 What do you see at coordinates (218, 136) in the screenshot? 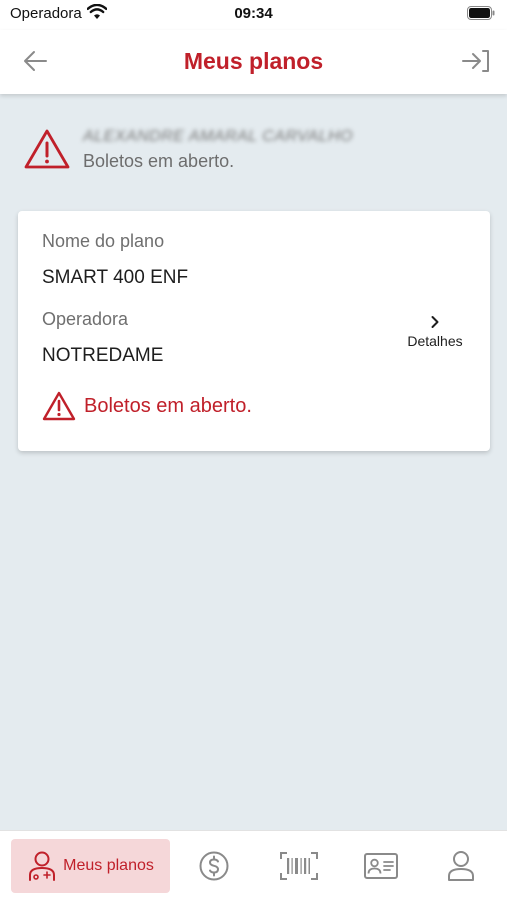
I see `user-name: ALEXANDRE AMARAL CARVALHO` at bounding box center [218, 136].